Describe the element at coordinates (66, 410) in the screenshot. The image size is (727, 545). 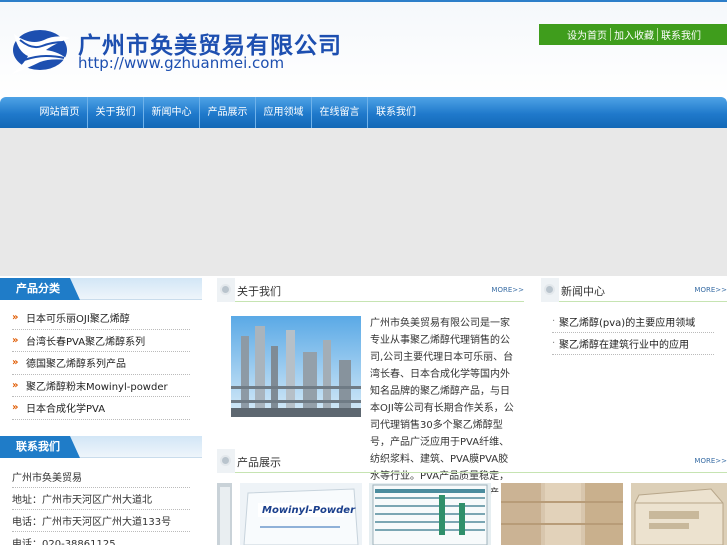
I see `category-label: 日本合成化学PVA` at that location.